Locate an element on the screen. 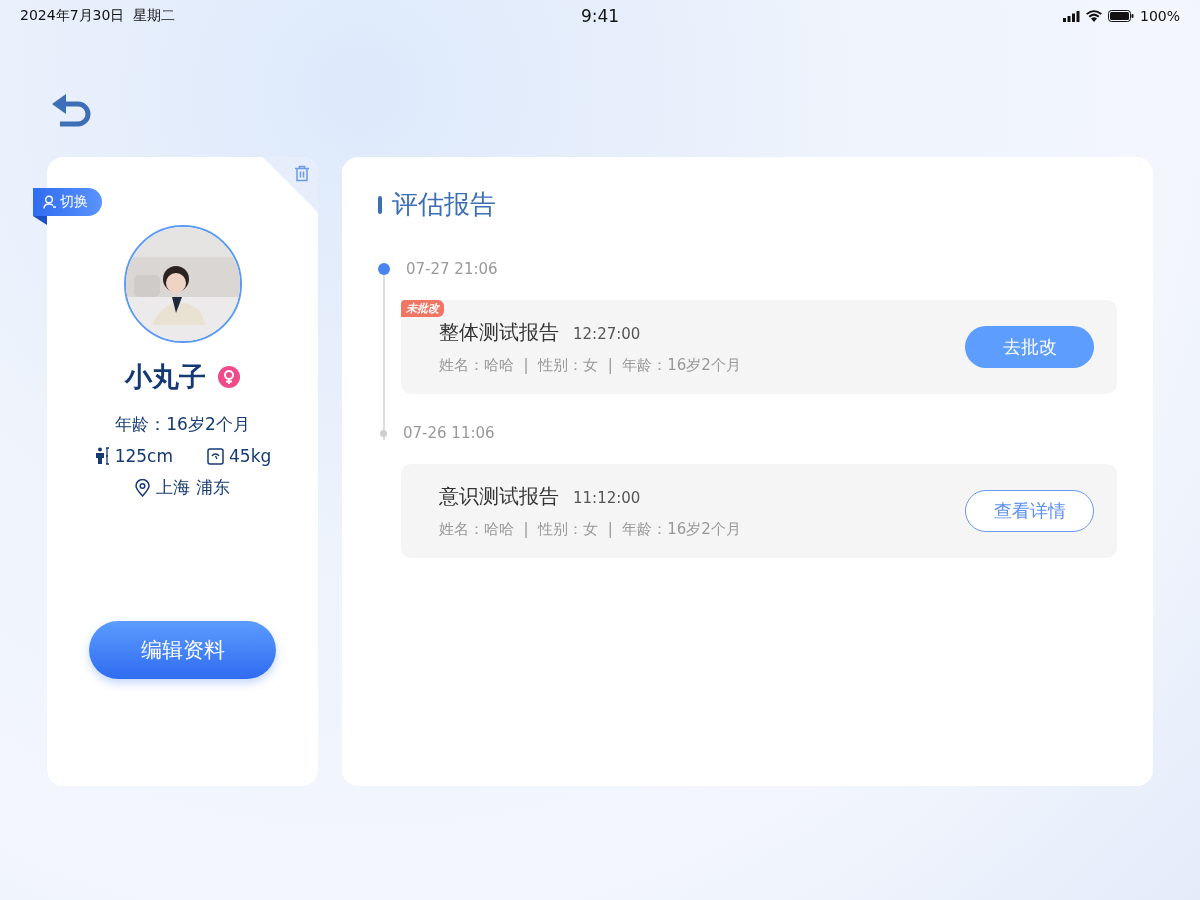 The width and height of the screenshot is (1200, 900). status-time: 9:41 is located at coordinates (600, 16).